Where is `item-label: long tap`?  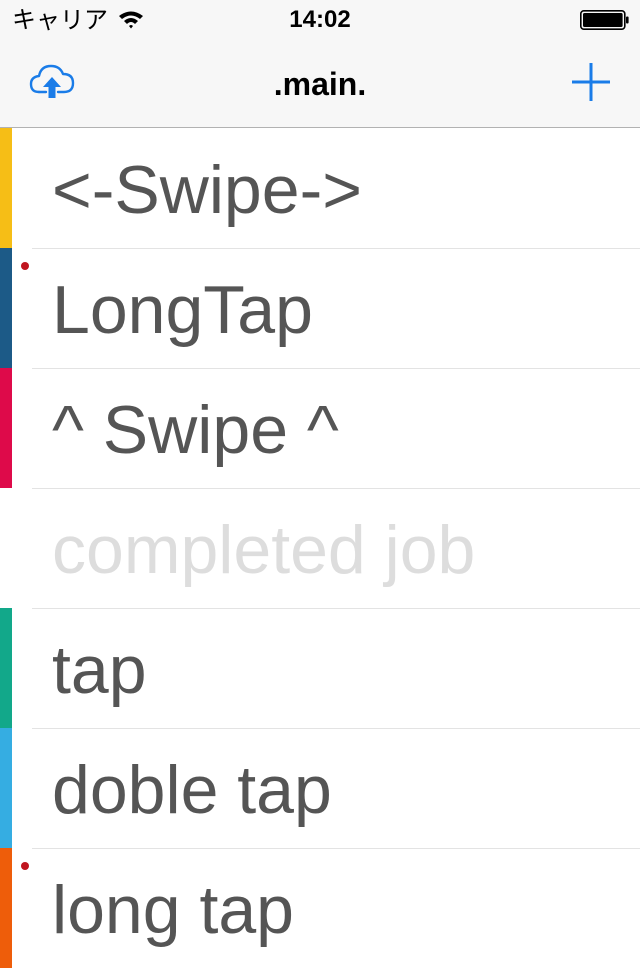
item-label: long tap is located at coordinates (173, 910).